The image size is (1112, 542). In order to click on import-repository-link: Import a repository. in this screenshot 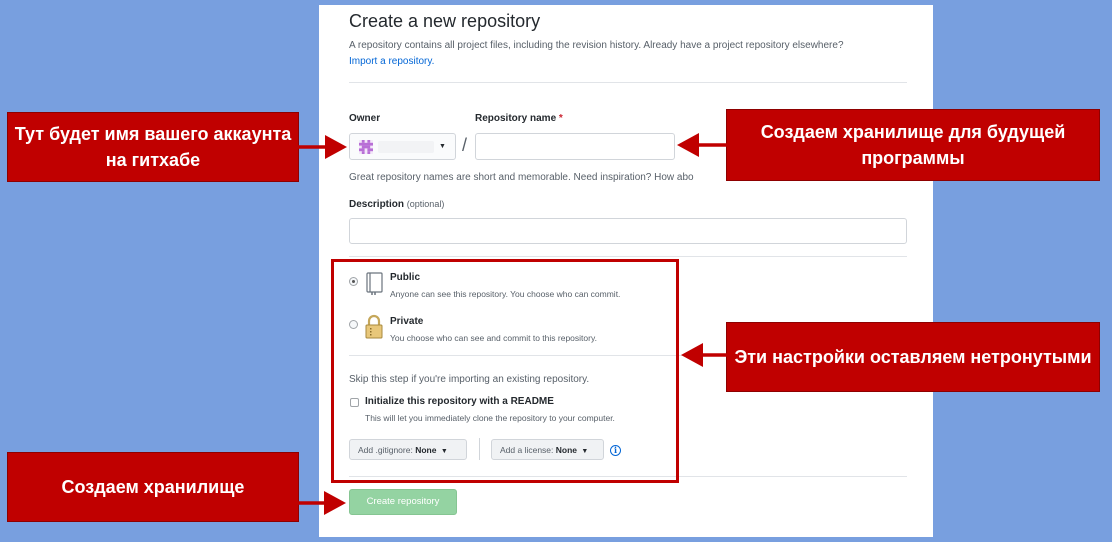, I will do `click(391, 61)`.